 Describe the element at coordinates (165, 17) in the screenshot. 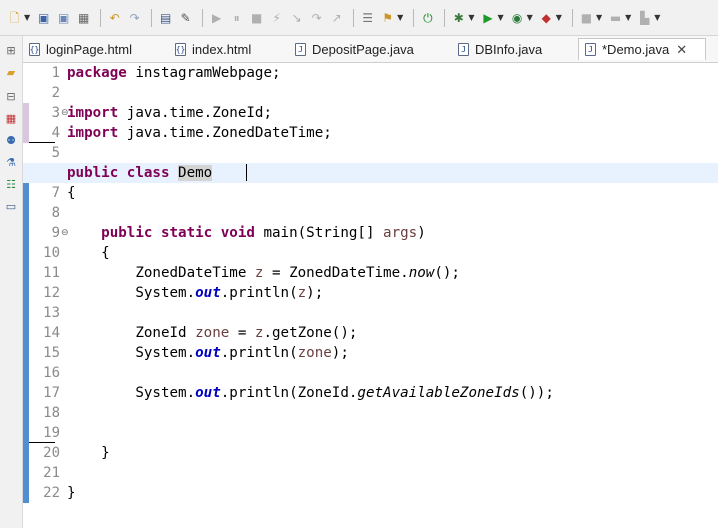

I see `console-icon: ▤` at that location.